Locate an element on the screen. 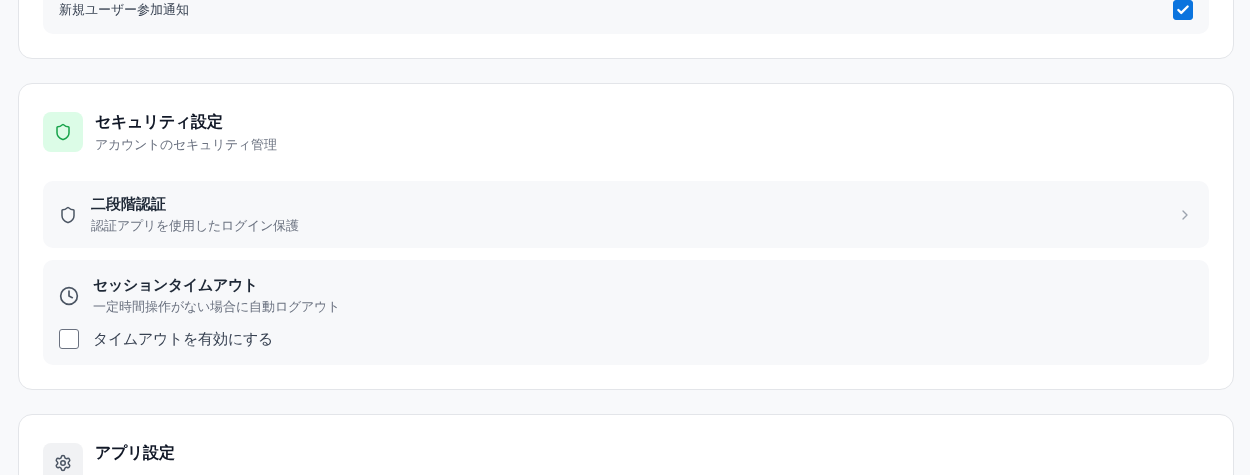 The width and height of the screenshot is (1250, 475). row-description: 一定時間操作がない場合に自動ログアウト is located at coordinates (217, 306).